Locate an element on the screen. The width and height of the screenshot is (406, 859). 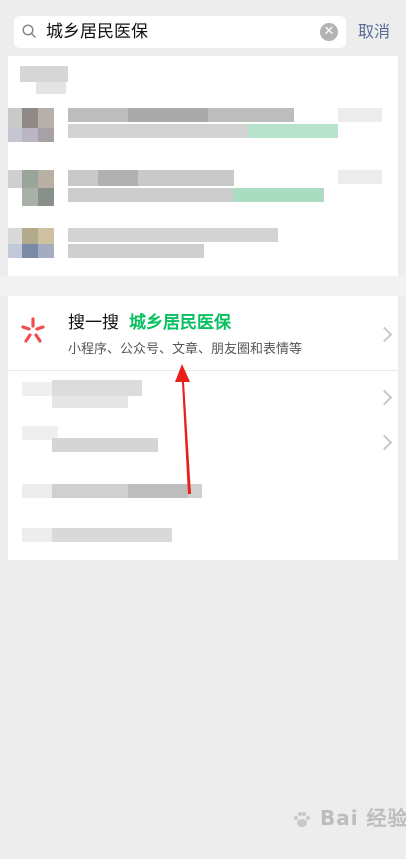
divider is located at coordinates (203, 370).